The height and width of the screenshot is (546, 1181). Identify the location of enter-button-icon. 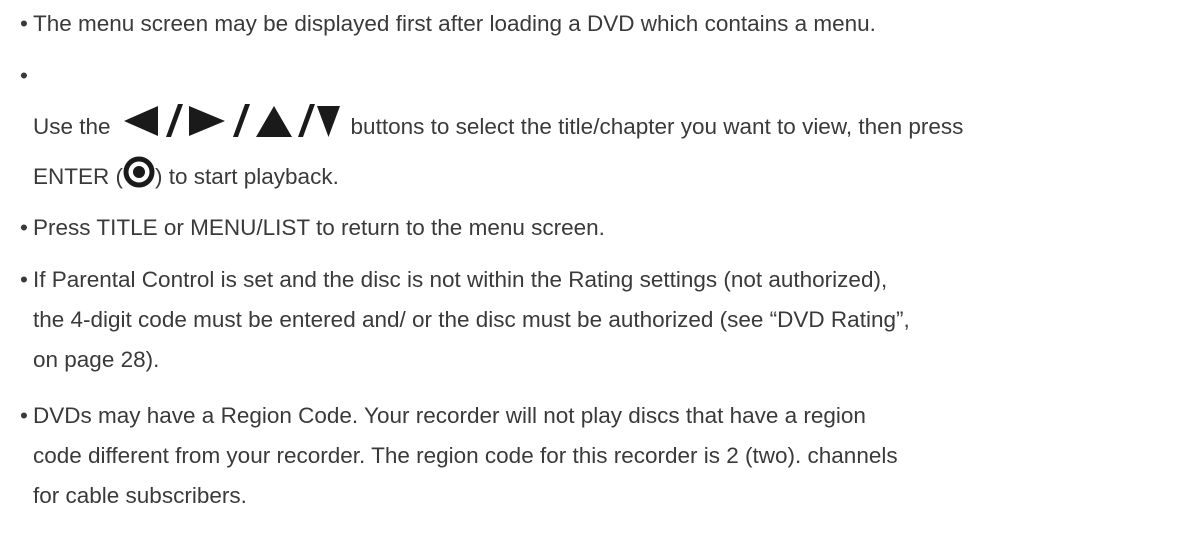
(139, 172).